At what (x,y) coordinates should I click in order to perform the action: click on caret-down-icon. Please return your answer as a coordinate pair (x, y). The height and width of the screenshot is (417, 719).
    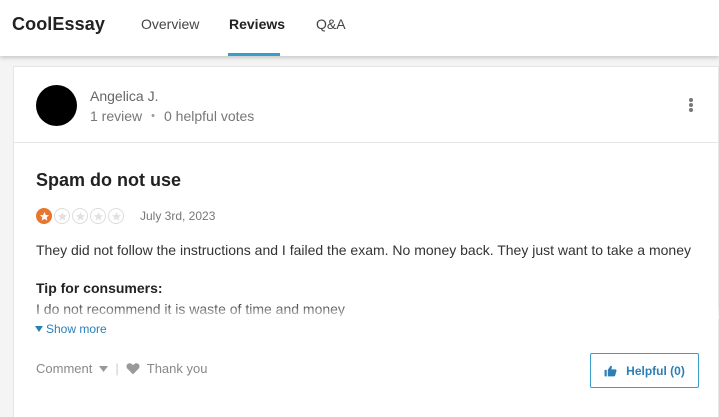
    Looking at the image, I should click on (39, 329).